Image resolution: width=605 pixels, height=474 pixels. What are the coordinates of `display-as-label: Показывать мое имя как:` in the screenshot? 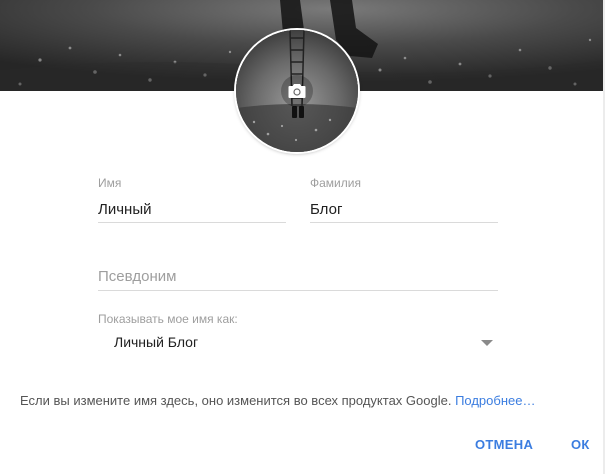 It's located at (168, 319).